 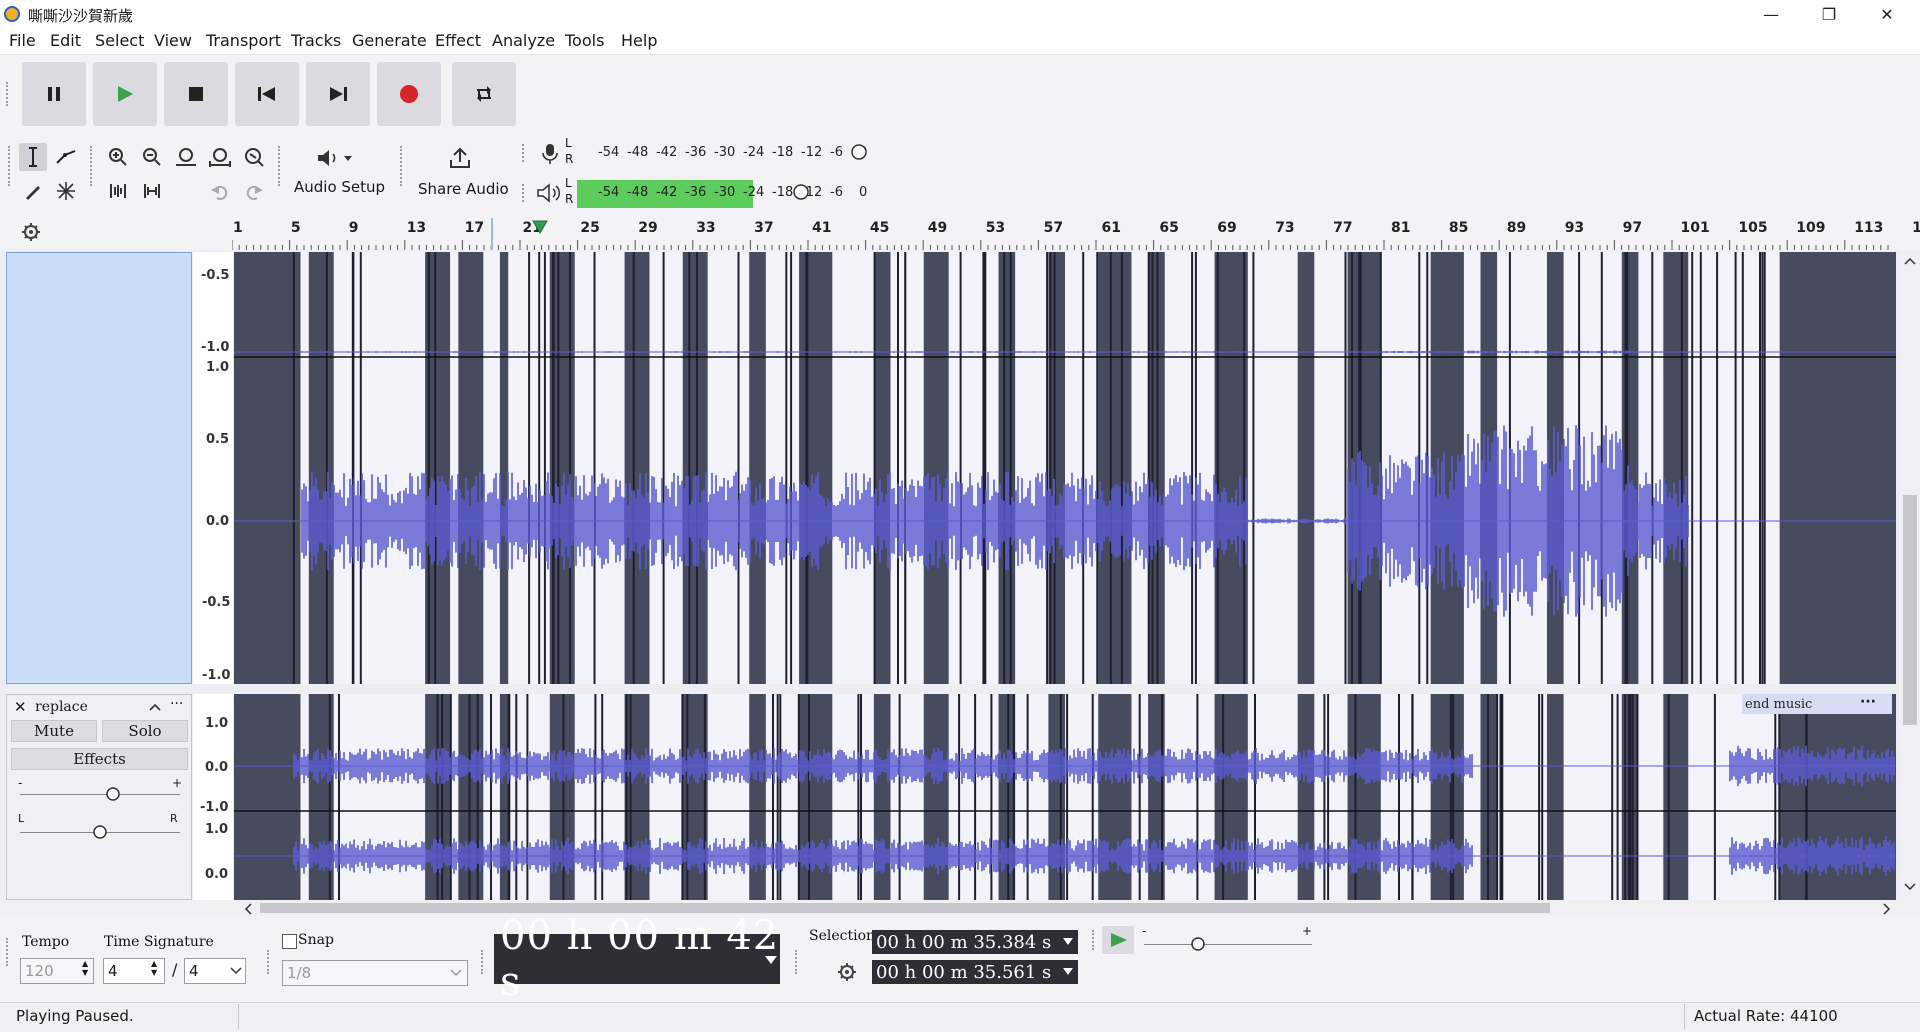 What do you see at coordinates (975, 942) in the screenshot?
I see `selection-start-display: 00 h 00 m 35.384 s` at bounding box center [975, 942].